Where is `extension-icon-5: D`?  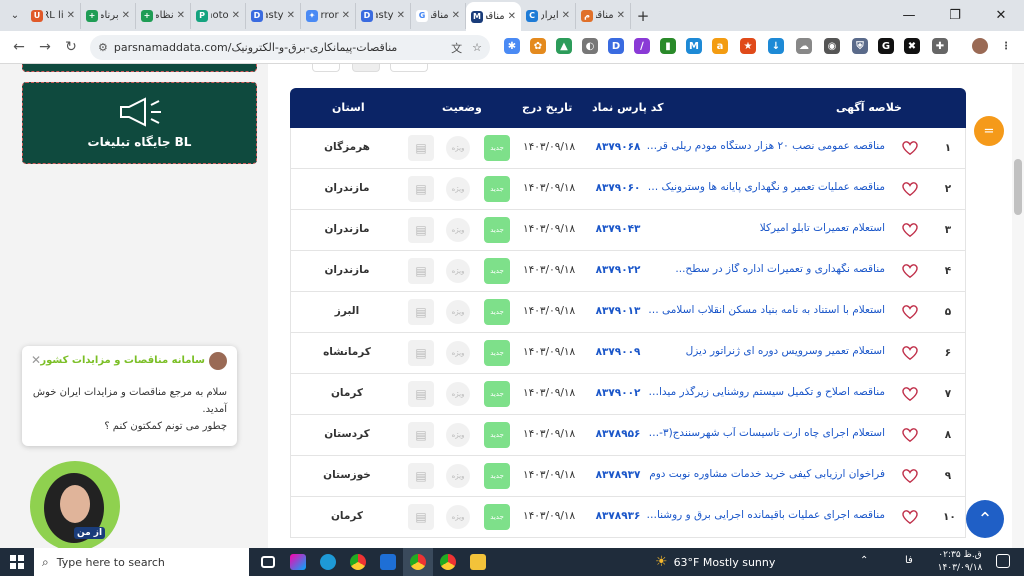 extension-icon-5: D is located at coordinates (616, 46).